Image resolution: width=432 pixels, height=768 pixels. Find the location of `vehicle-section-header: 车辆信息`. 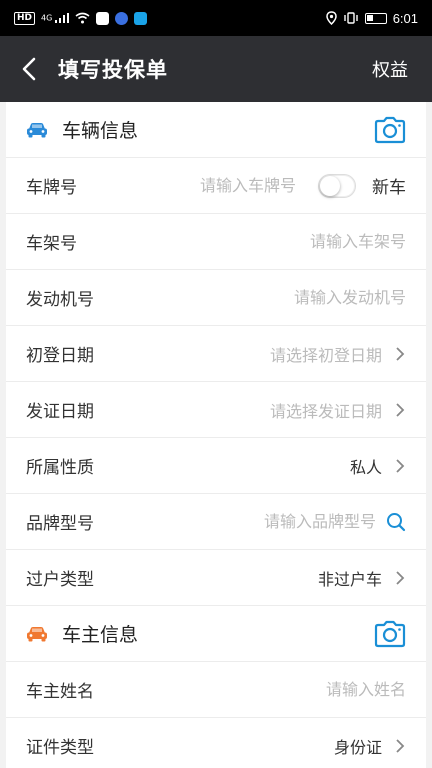

vehicle-section-header: 车辆信息 is located at coordinates (216, 130).